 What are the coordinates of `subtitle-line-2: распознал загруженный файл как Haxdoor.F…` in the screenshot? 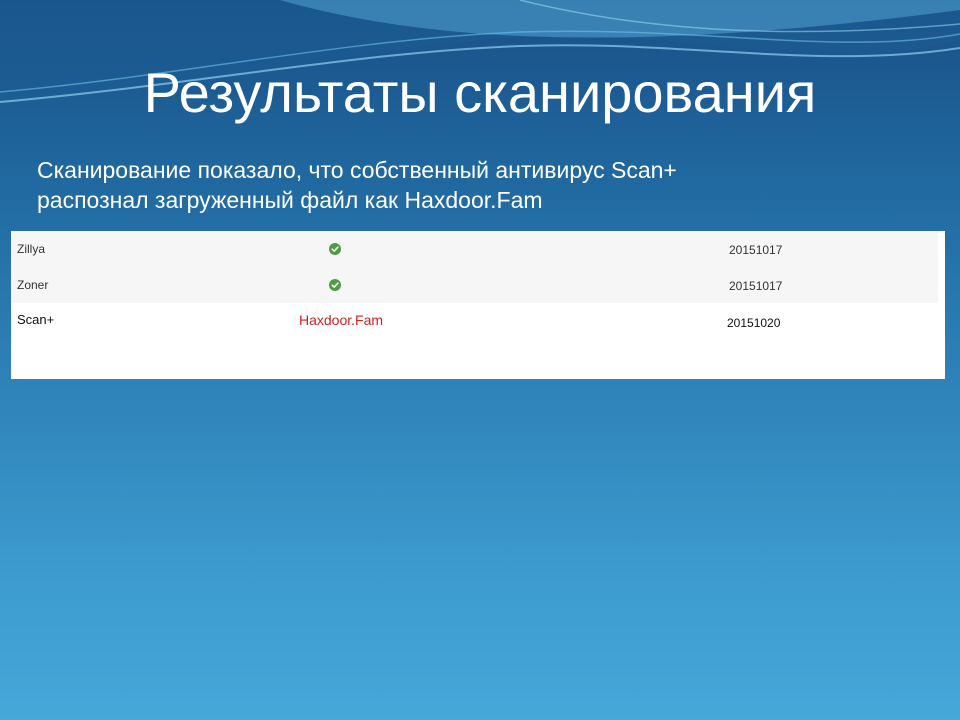 It's located at (290, 200).